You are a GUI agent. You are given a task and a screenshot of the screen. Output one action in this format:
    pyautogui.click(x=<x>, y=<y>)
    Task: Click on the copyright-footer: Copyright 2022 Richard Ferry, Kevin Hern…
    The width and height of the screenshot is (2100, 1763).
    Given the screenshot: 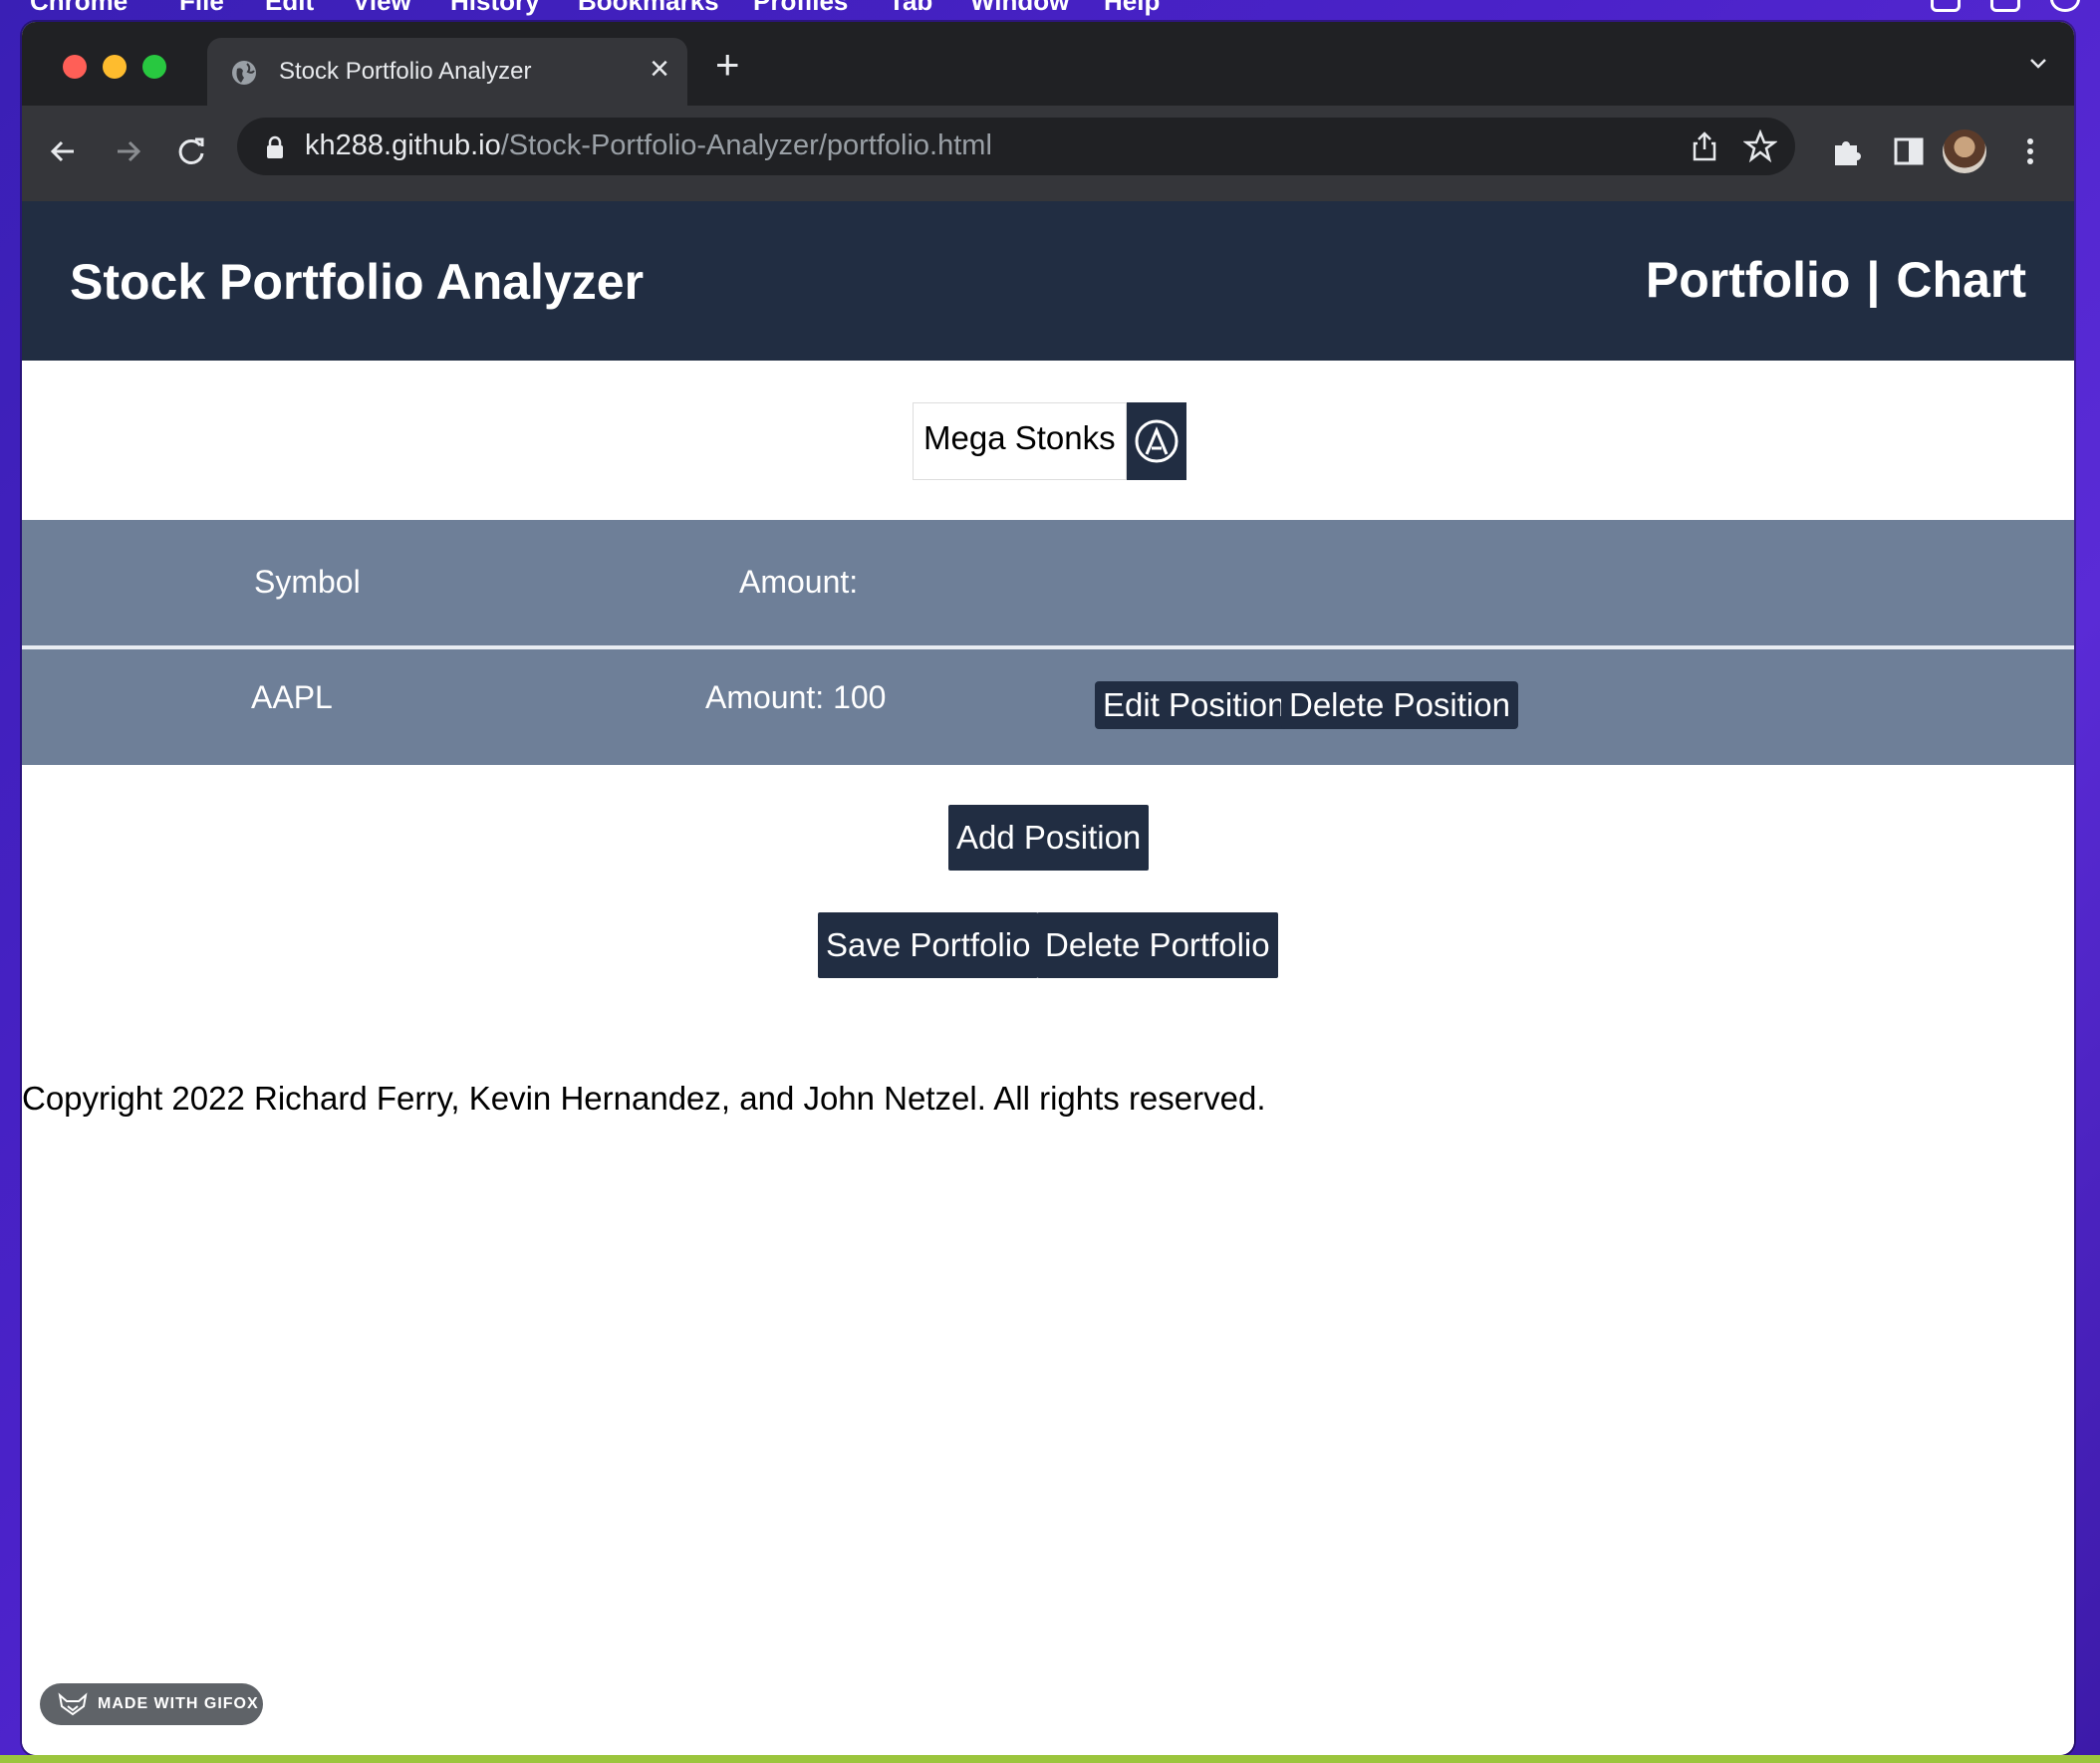 What is the action you would take?
    pyautogui.click(x=644, y=1098)
    